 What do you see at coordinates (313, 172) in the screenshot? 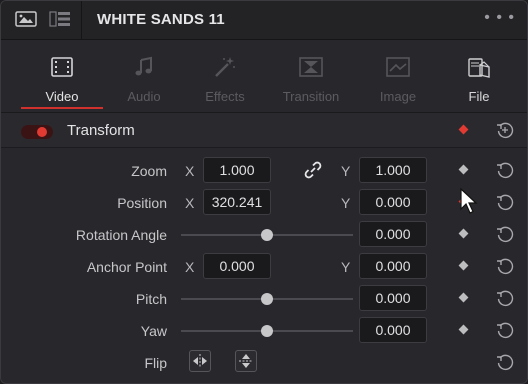
I see `link-icon` at bounding box center [313, 172].